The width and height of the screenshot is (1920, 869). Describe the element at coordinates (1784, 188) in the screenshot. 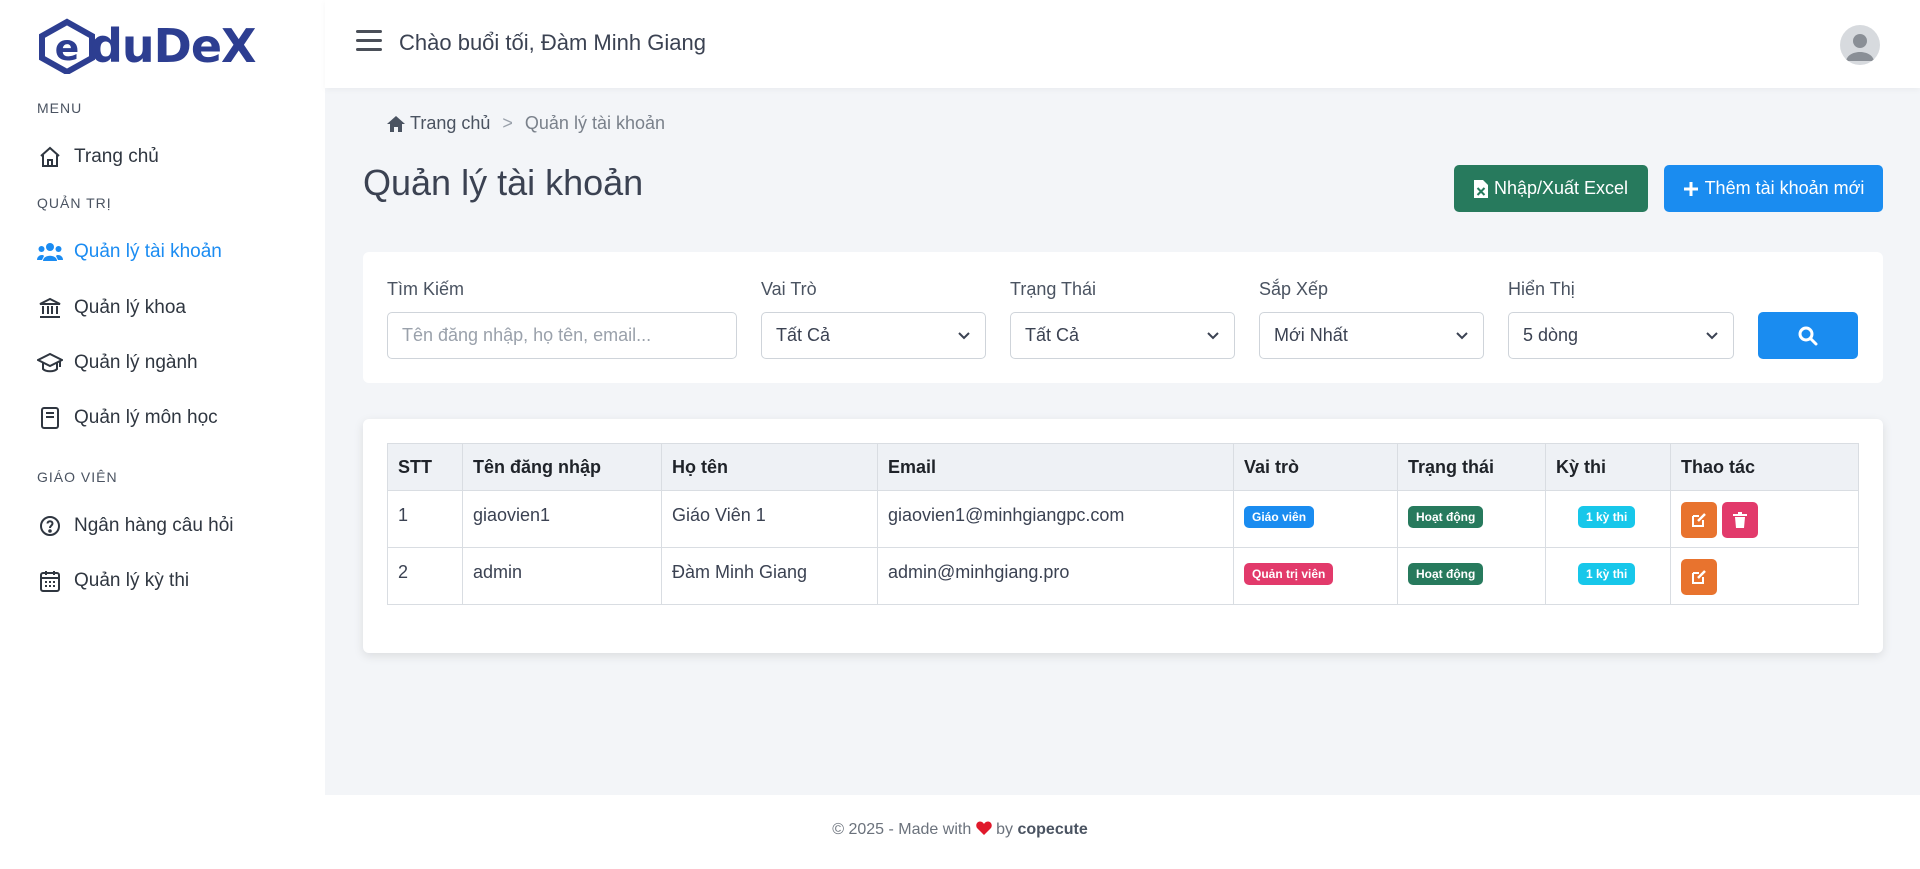

I see `add-button-label: Thêm tài khoản mới` at that location.